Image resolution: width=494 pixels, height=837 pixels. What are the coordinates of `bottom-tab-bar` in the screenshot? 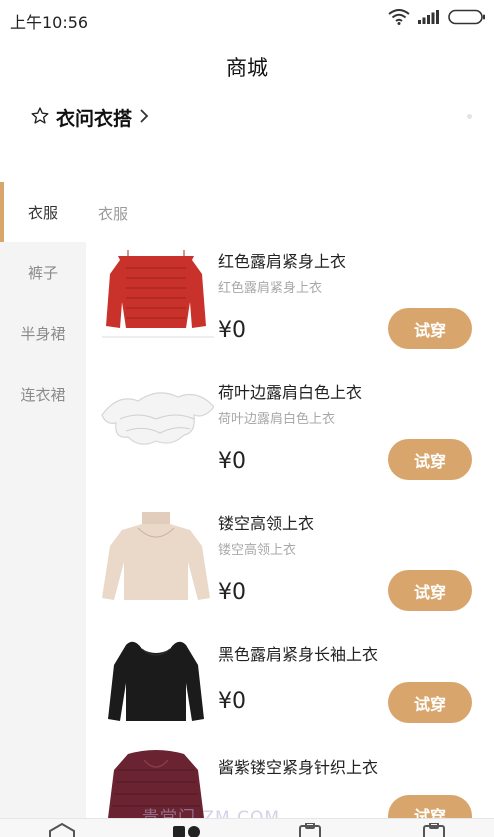 It's located at (247, 827).